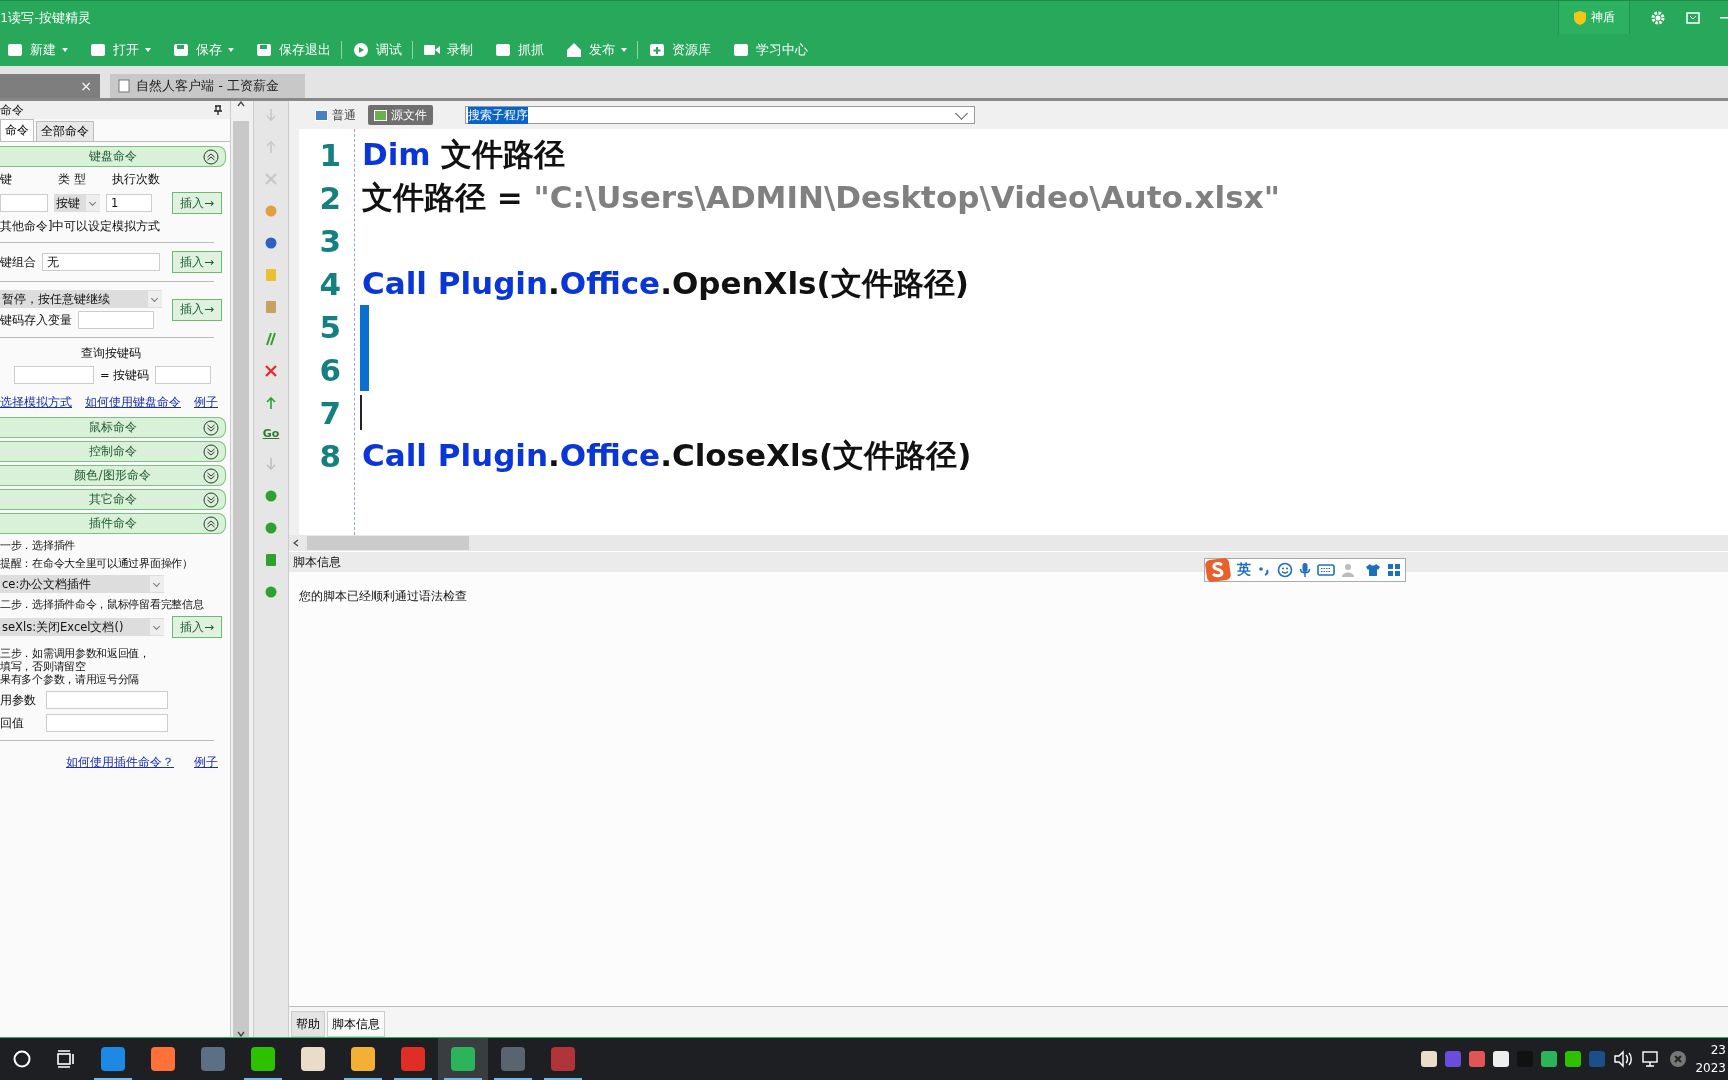  I want to click on combo-field: 无, so click(101, 262).